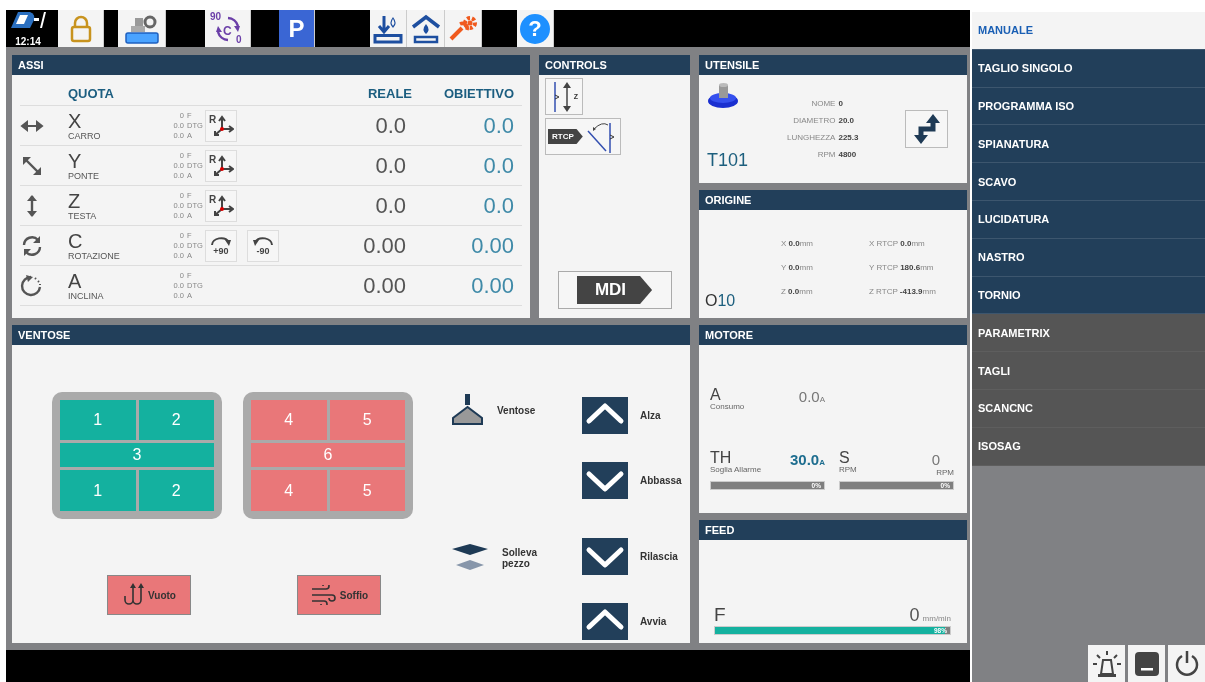  I want to click on tool-number: T101, so click(728, 160).